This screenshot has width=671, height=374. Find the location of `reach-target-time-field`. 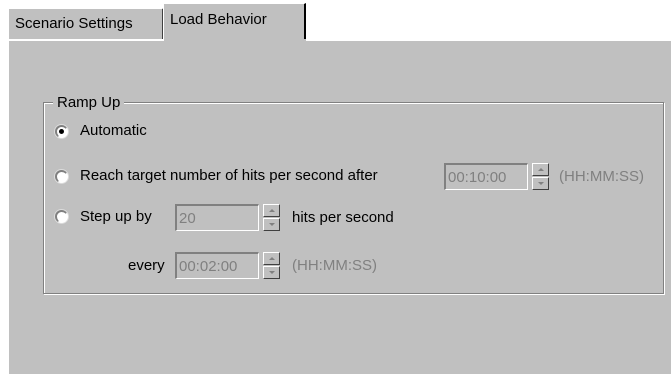

reach-target-time-field is located at coordinates (486, 176).